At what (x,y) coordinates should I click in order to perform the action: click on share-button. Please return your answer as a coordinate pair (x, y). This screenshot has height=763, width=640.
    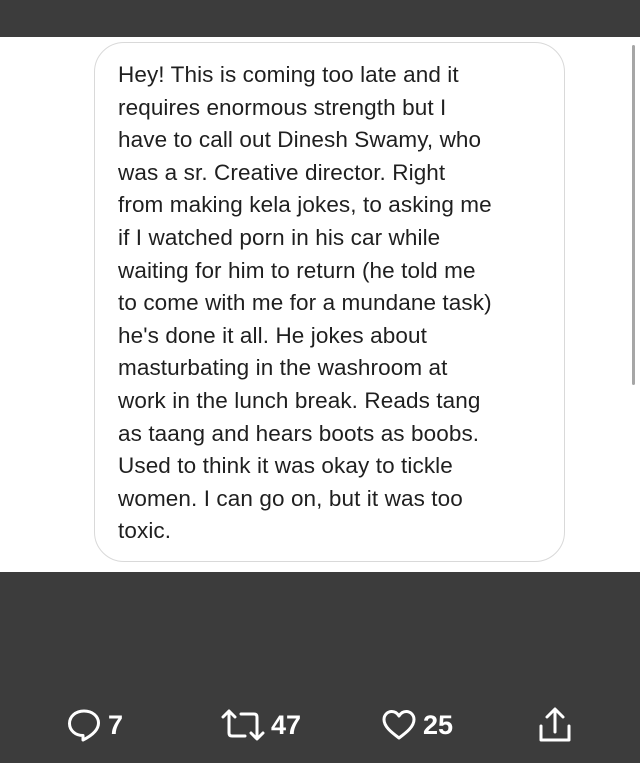
    Looking at the image, I should click on (555, 725).